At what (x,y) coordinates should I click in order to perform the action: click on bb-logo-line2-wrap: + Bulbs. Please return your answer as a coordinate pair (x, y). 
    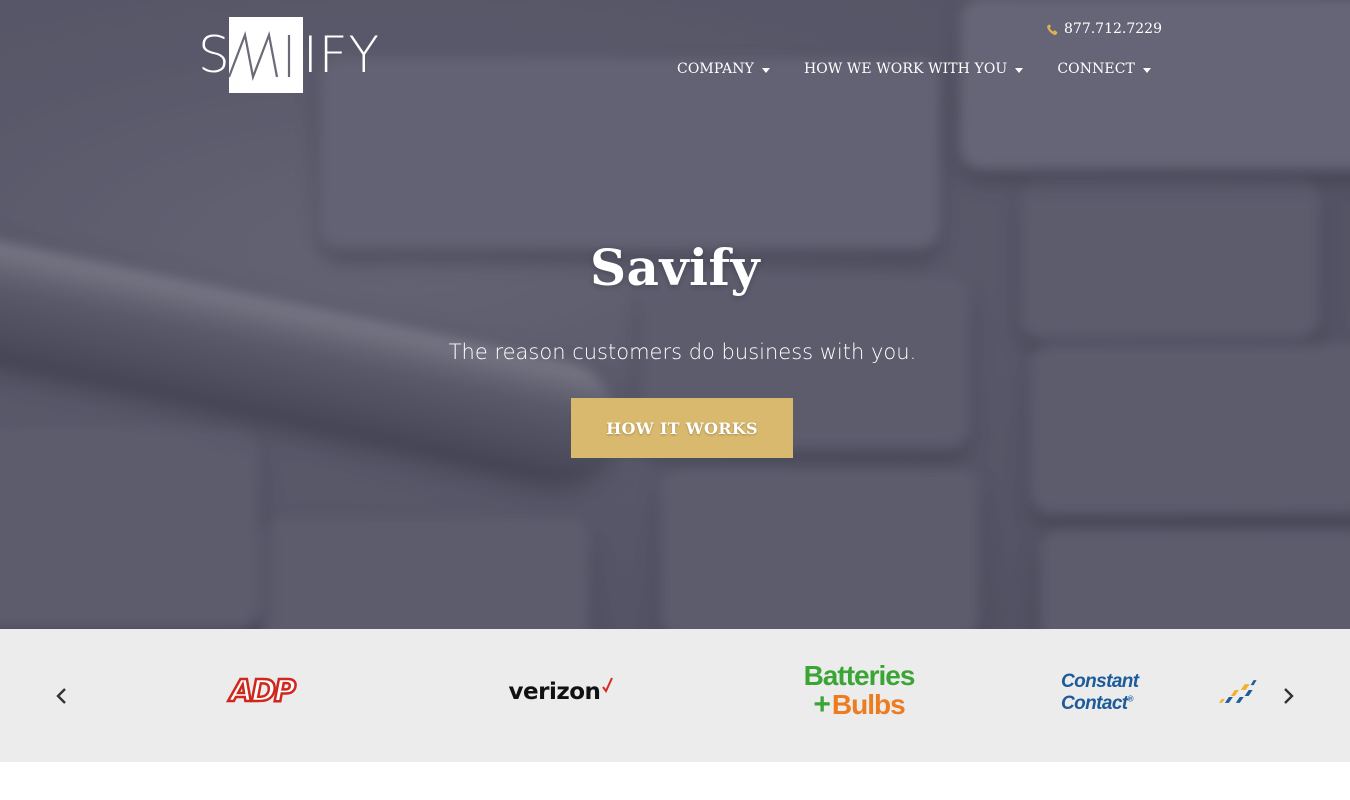
    Looking at the image, I should click on (859, 704).